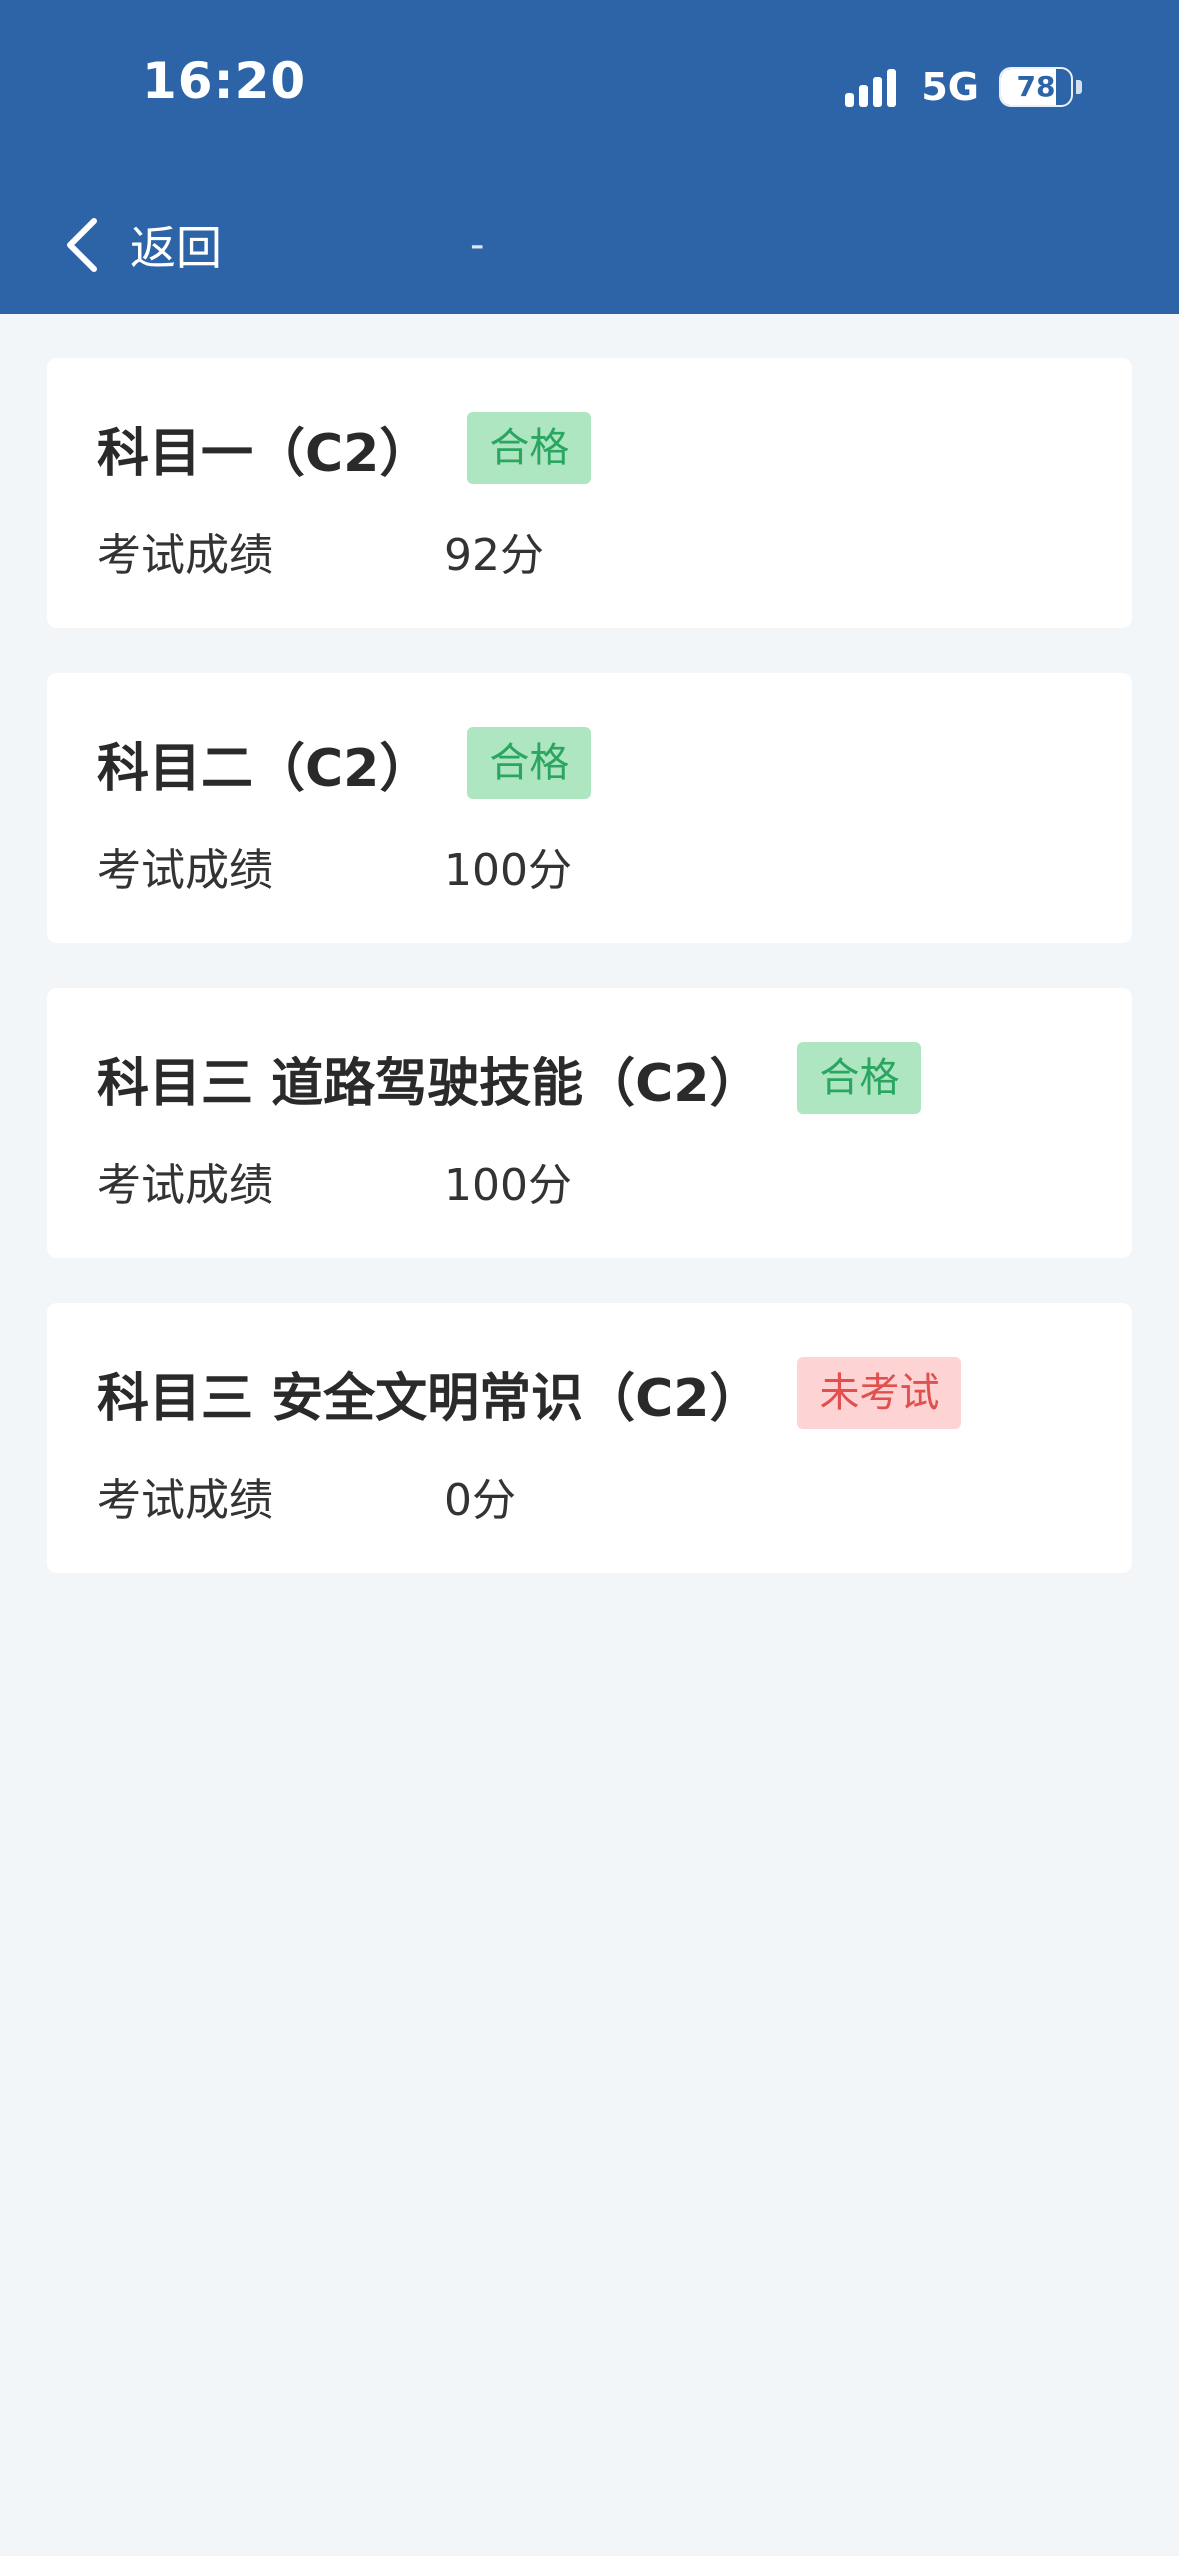 Image resolution: width=1179 pixels, height=2556 pixels. I want to click on subject-title: 科目三 安全文明常识（C2）, so click(429, 1398).